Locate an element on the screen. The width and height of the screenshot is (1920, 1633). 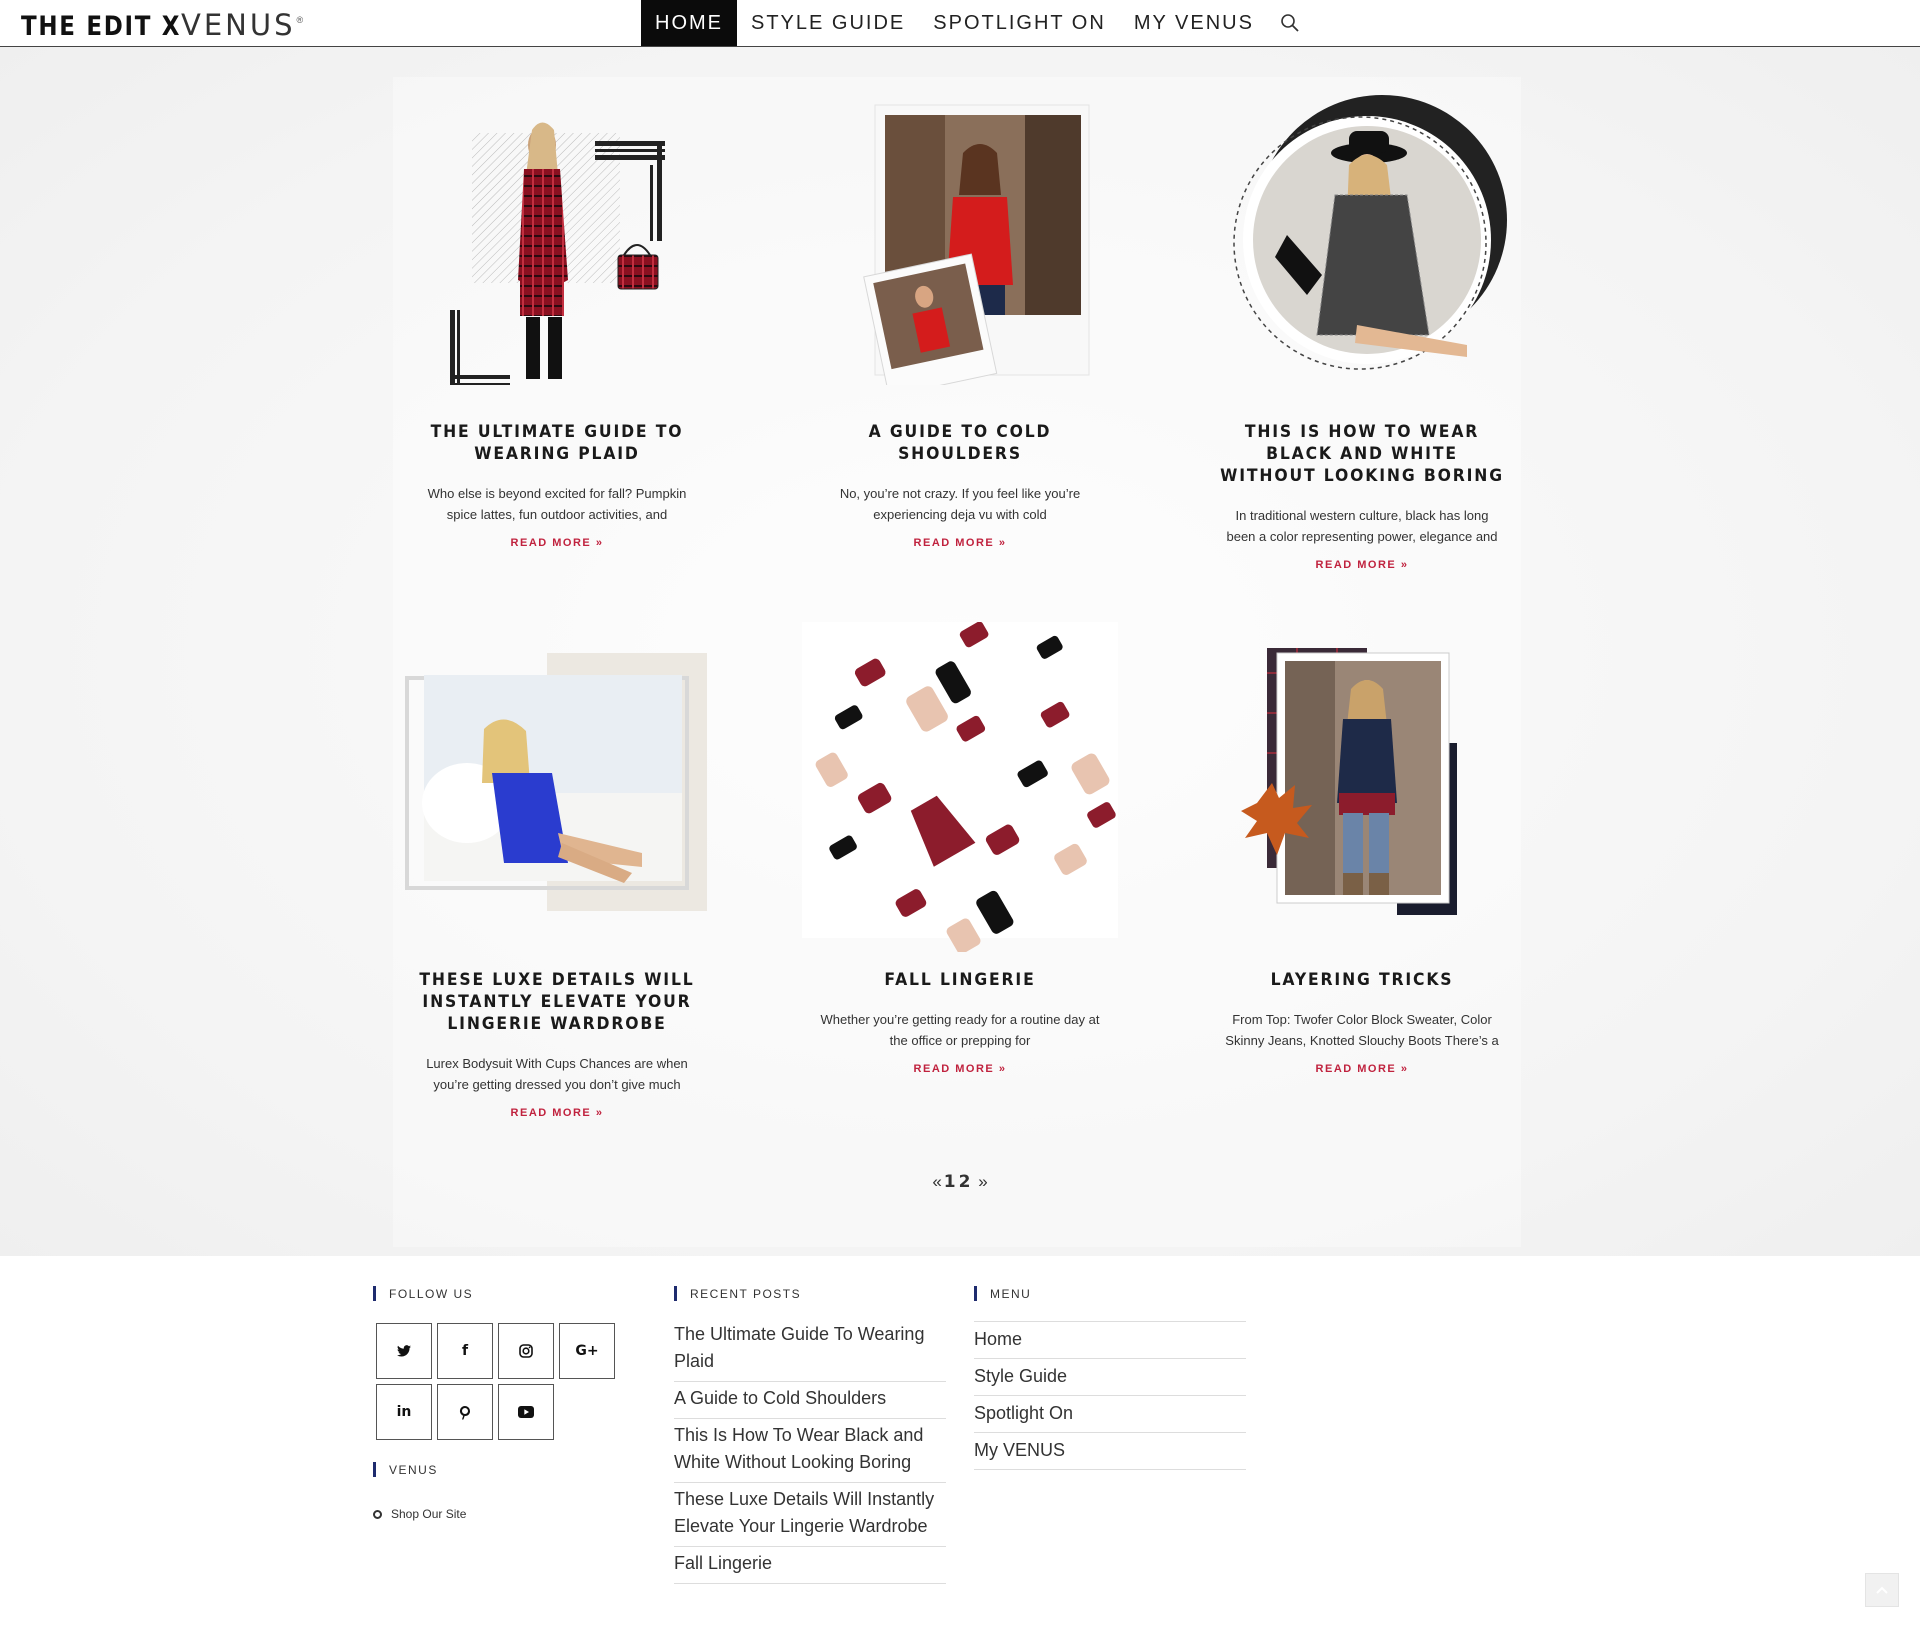
nav-item-home: HOME is located at coordinates (689, 23).